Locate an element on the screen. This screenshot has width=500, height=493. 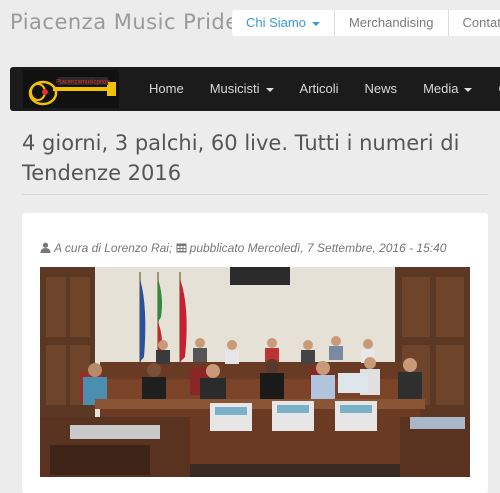
nav-musicisti: Musicisti is located at coordinates (242, 89).